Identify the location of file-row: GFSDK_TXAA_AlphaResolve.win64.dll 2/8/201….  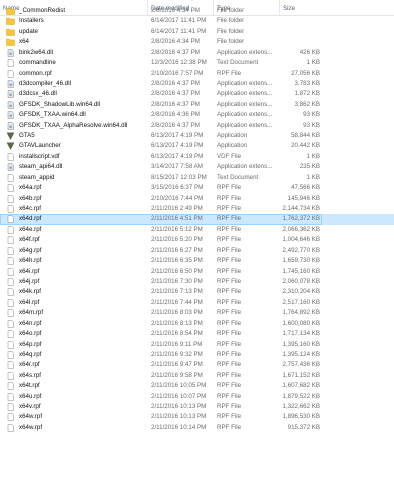
(197, 126).